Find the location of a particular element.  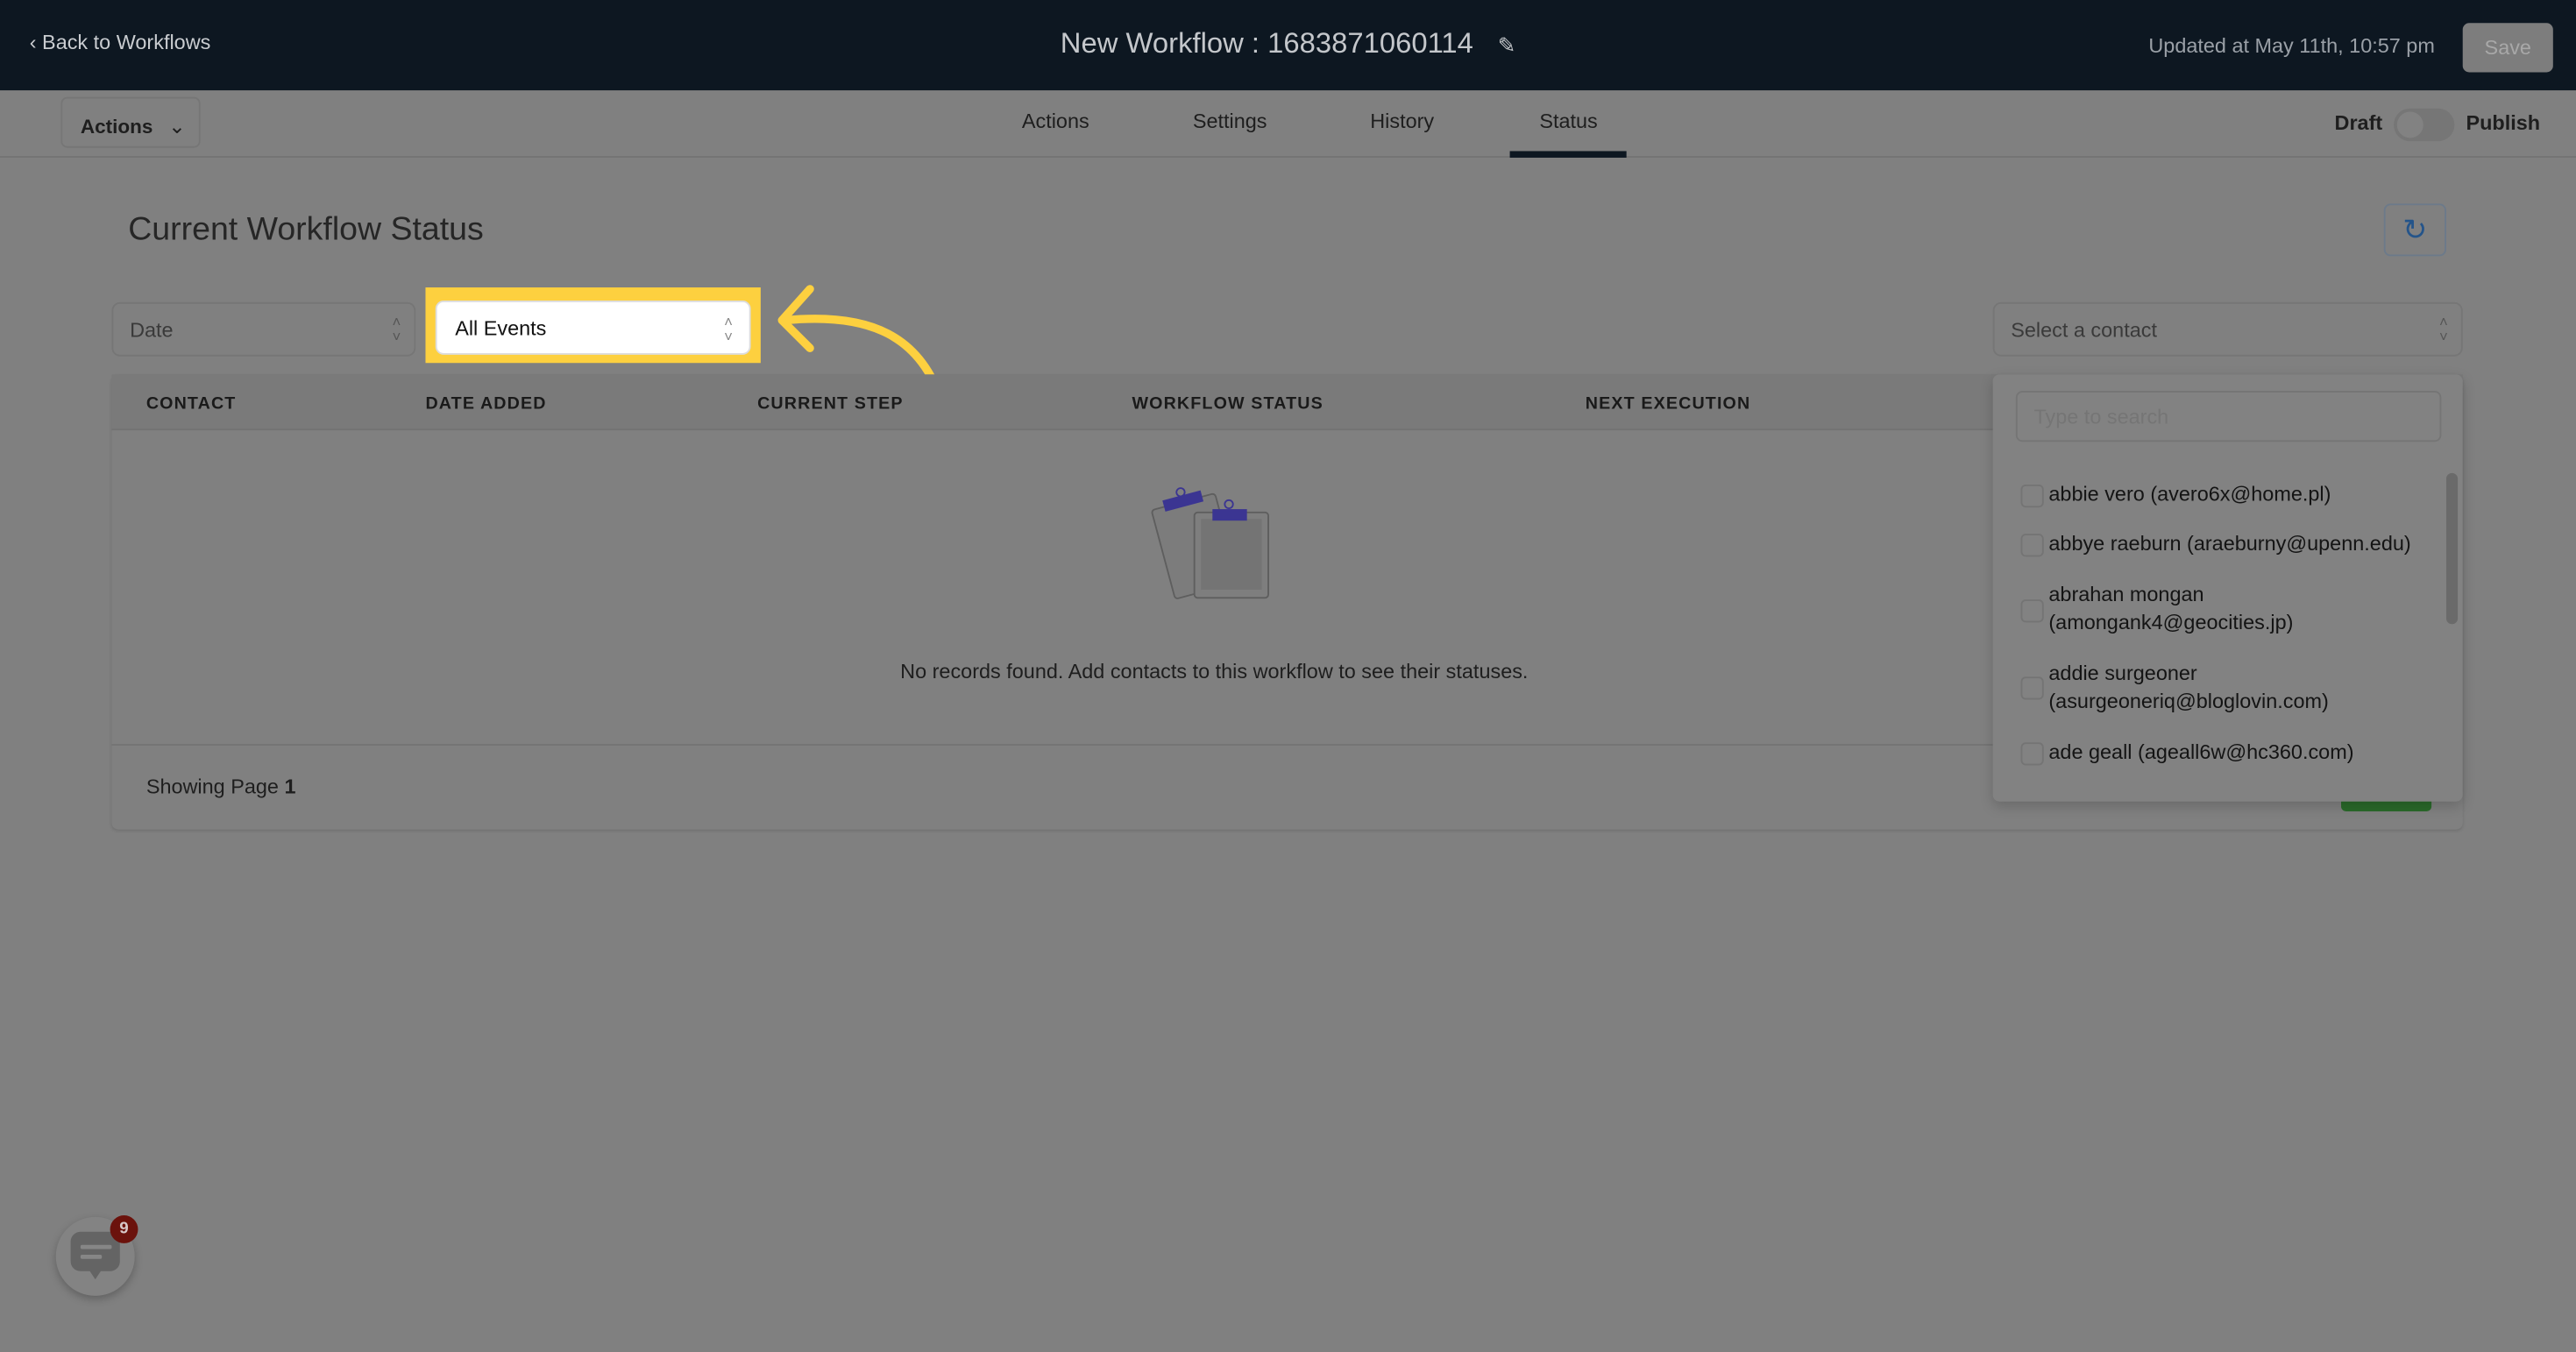

event-filter-select: All Events ˄ ˅ is located at coordinates (593, 328).